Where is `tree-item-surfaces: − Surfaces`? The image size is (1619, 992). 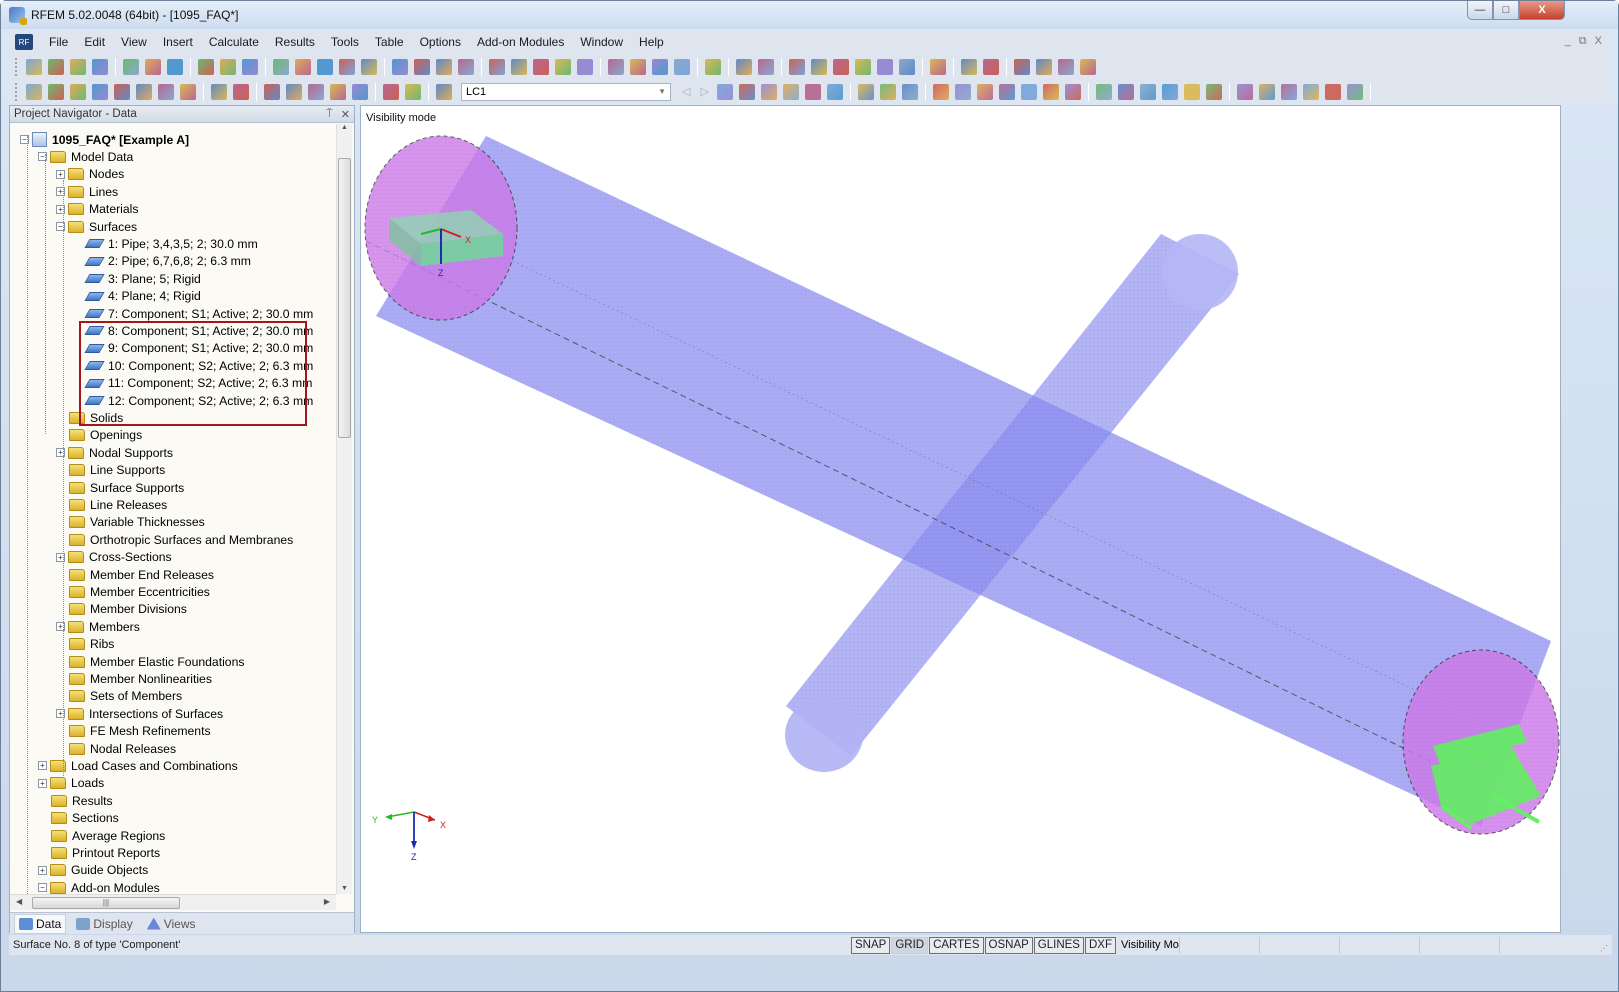
tree-item-surfaces: − Surfaces is located at coordinates (96, 226).